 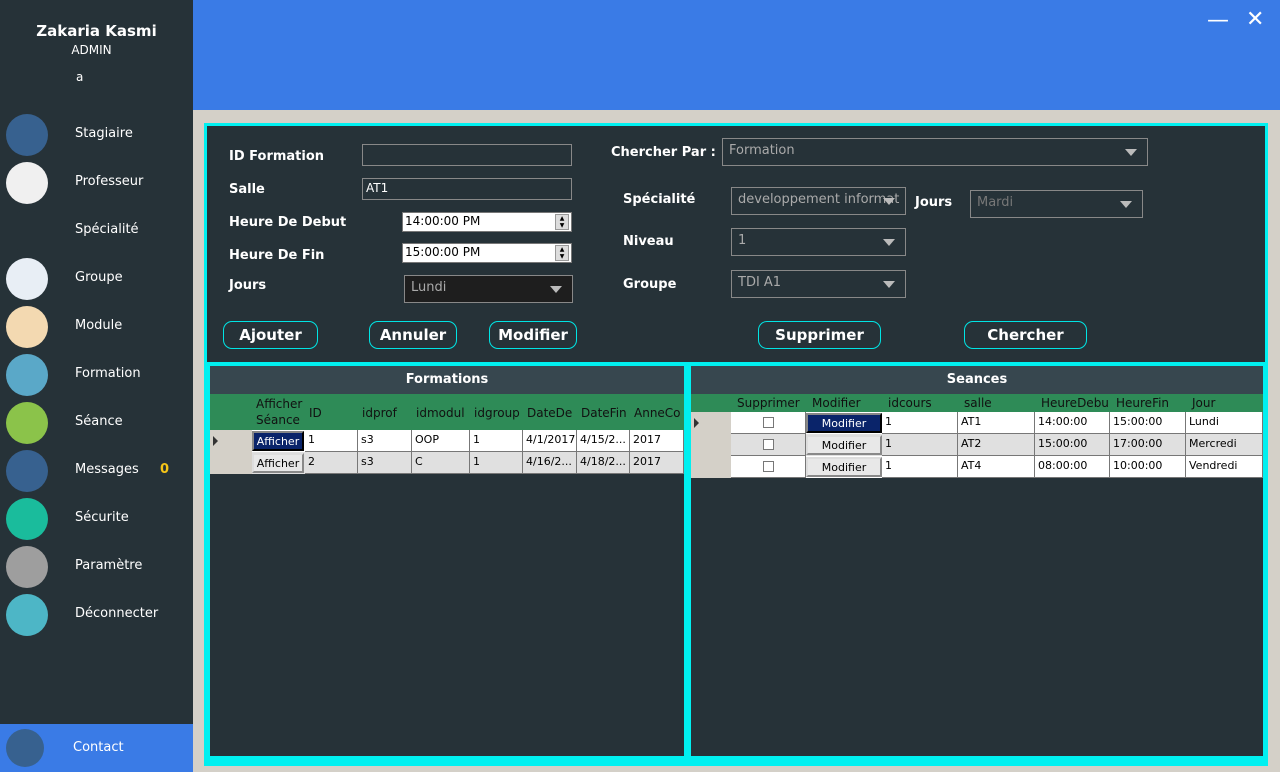 I want to click on network-icon, so click(x=27, y=231).